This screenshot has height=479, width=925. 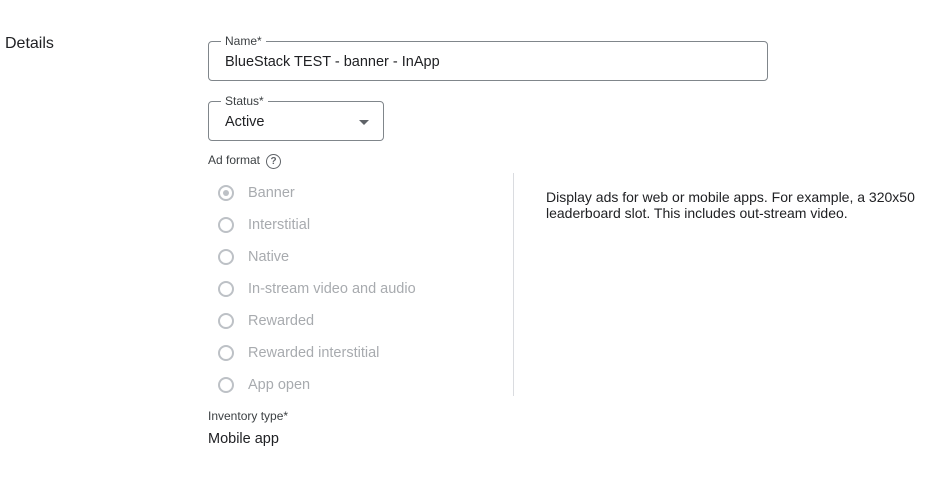 I want to click on radio-option-app-open: App open, so click(x=264, y=385).